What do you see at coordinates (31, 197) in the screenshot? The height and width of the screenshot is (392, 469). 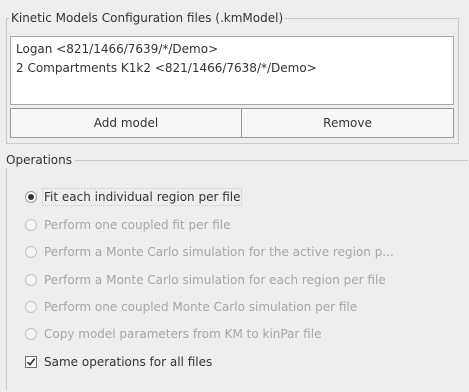 I see `radio-selected-icon` at bounding box center [31, 197].